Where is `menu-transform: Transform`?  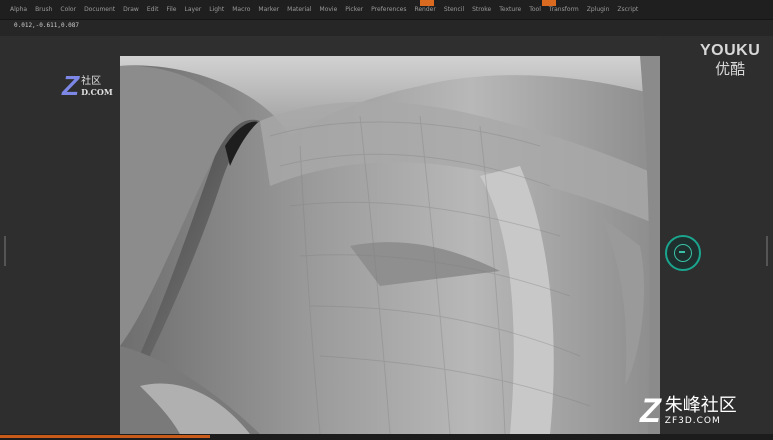
menu-transform: Transform is located at coordinates (564, 9).